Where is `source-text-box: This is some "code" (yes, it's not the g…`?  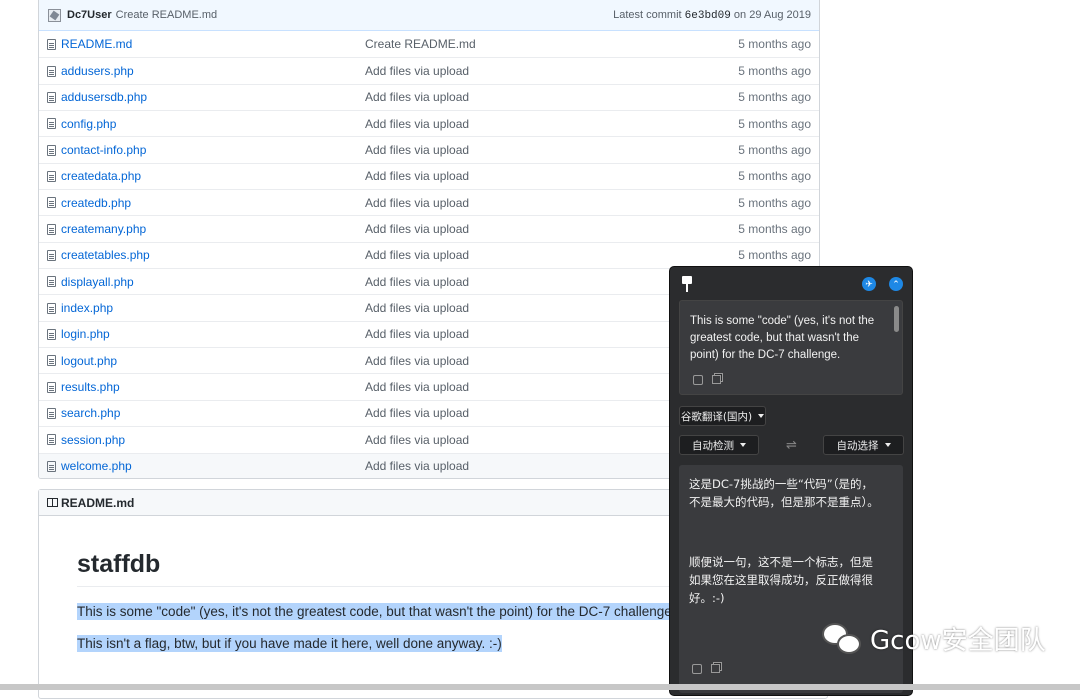 source-text-box: This is some "code" (yes, it's not the g… is located at coordinates (791, 347).